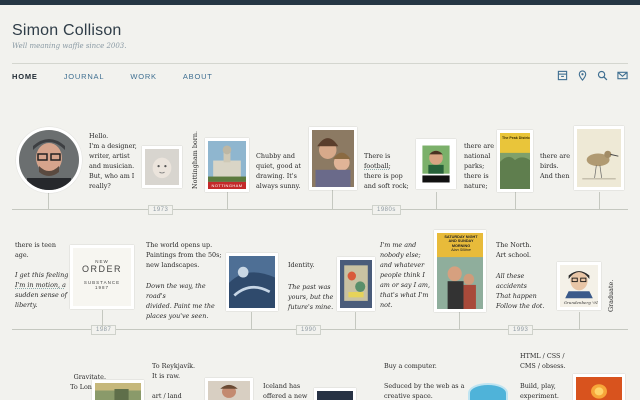 The width and height of the screenshot is (640, 400). I want to click on parks-text: there are national parks; there is nature;, so click(479, 166).